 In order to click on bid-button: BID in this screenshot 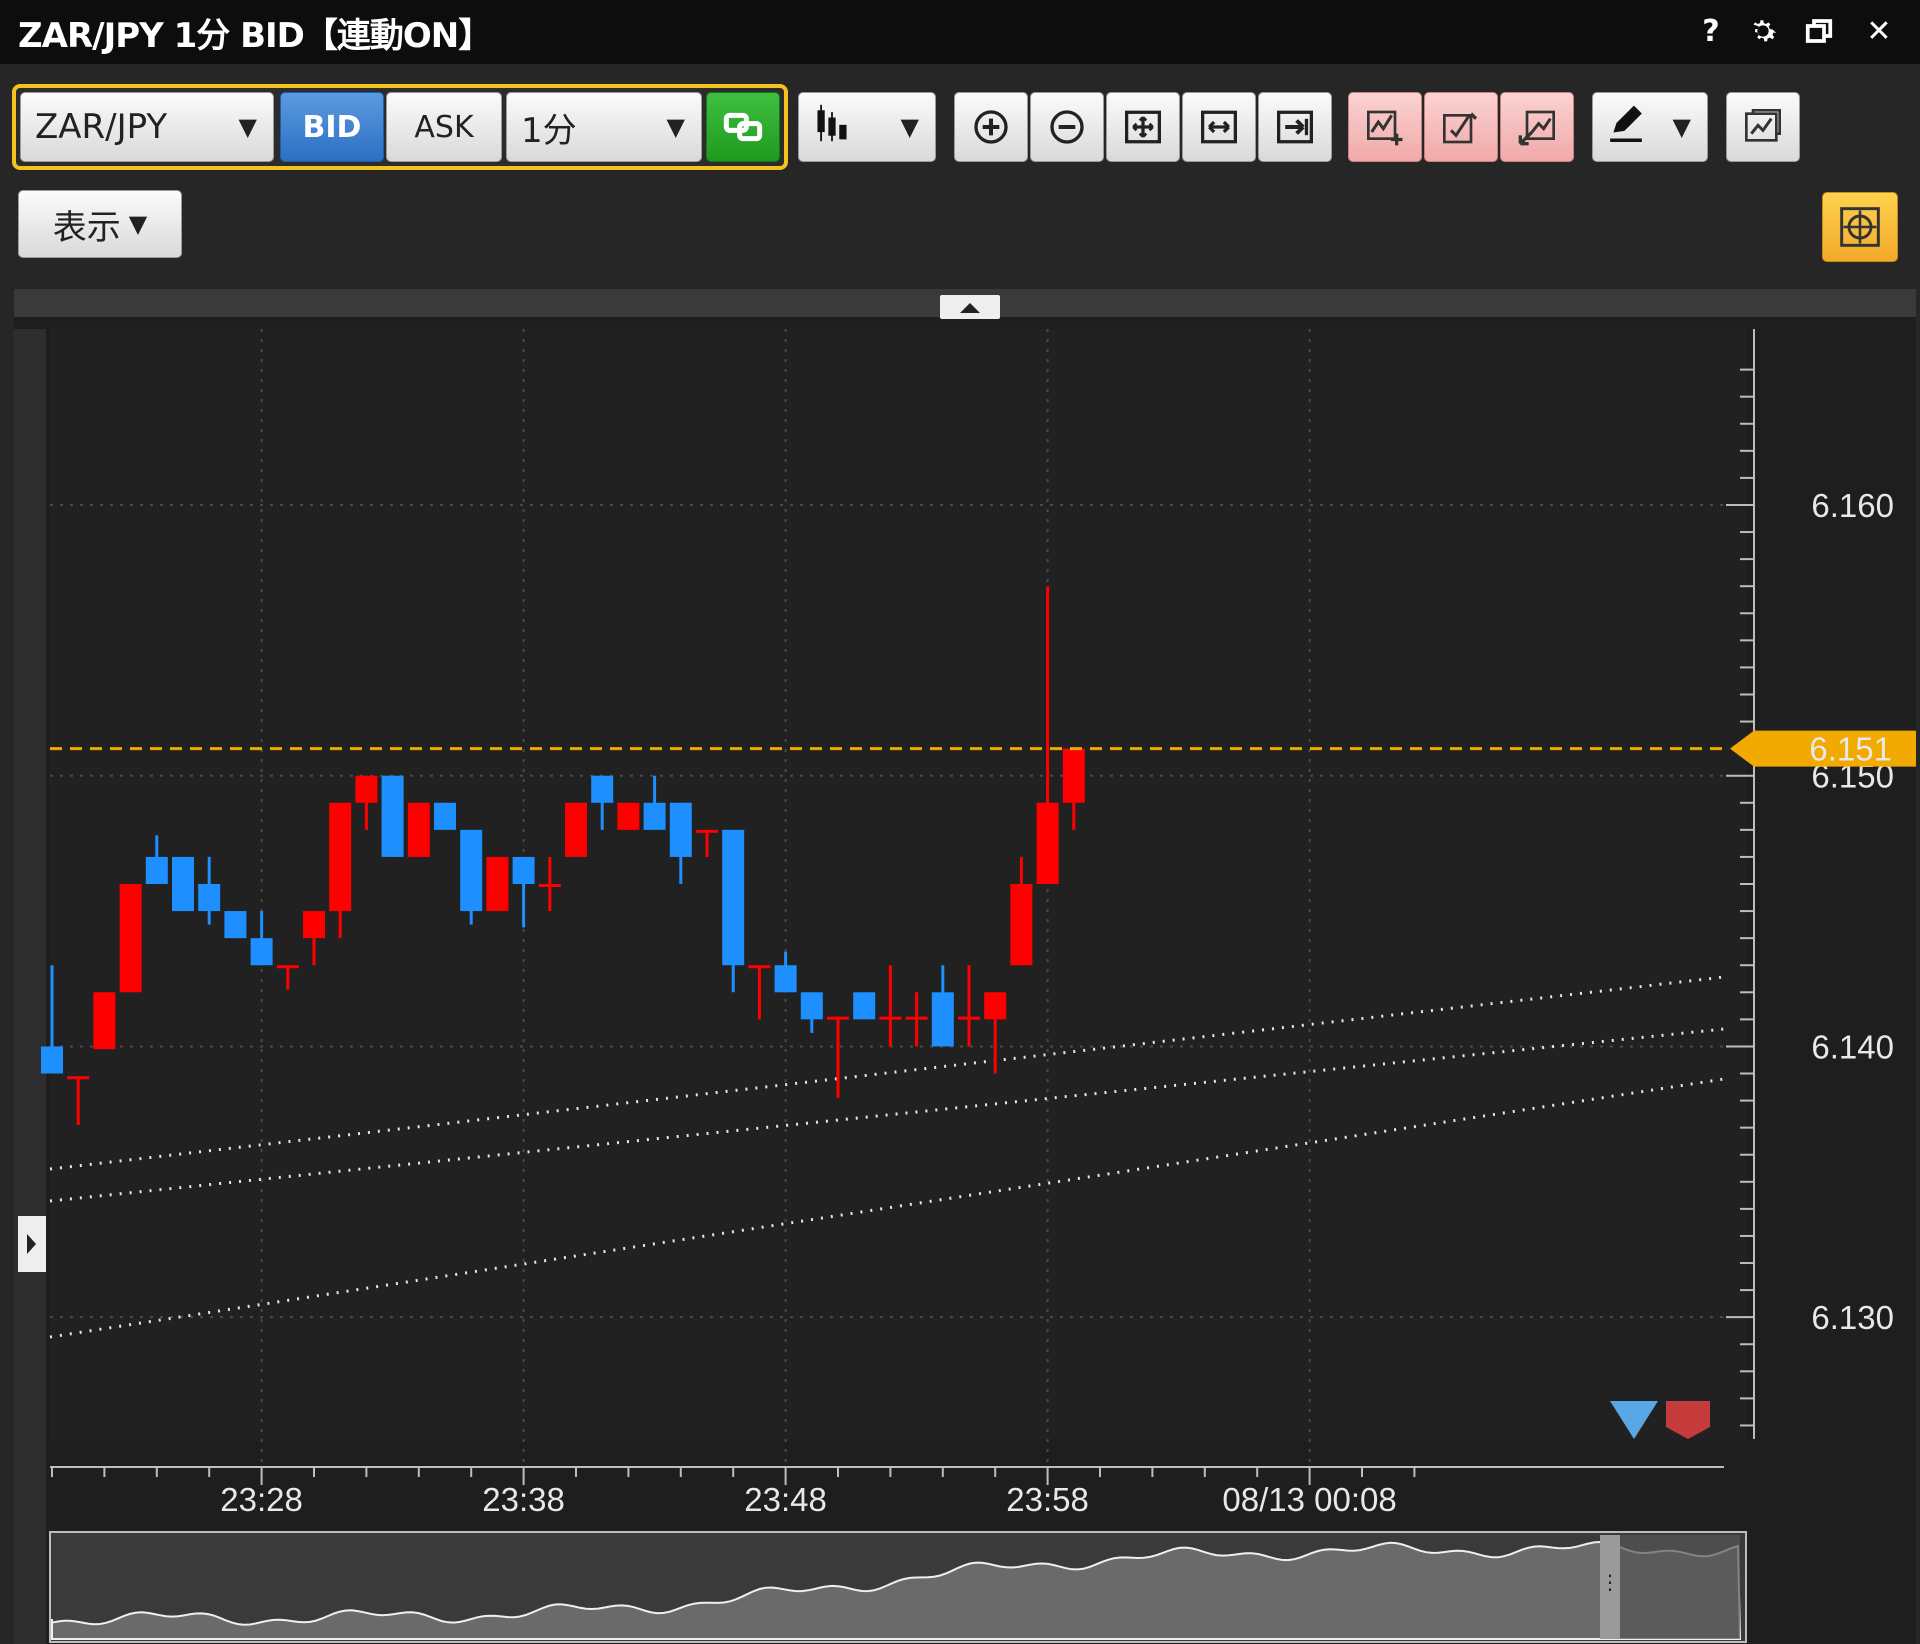, I will do `click(332, 127)`.